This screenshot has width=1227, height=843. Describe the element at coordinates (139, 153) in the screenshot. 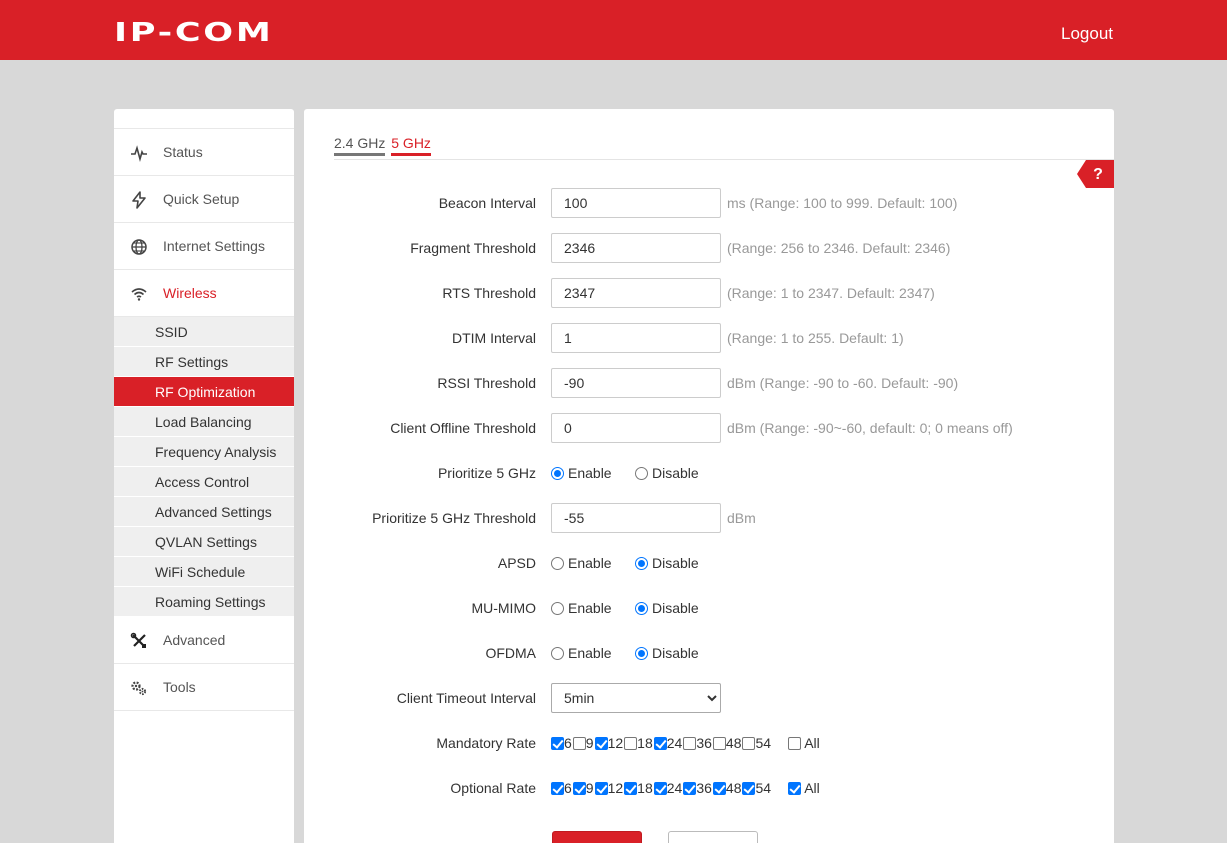

I see `pulse-icon` at that location.